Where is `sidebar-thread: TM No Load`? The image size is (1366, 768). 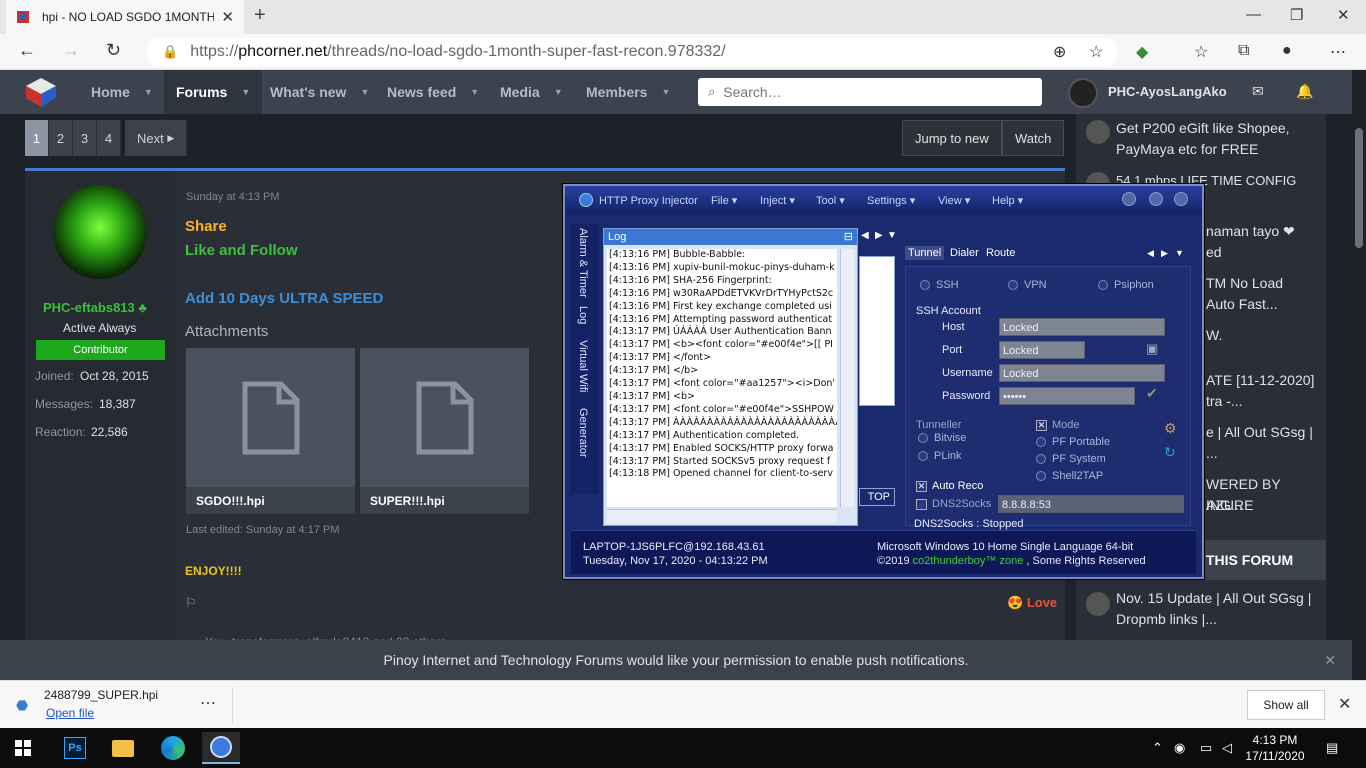 sidebar-thread: TM No Load is located at coordinates (1261, 283).